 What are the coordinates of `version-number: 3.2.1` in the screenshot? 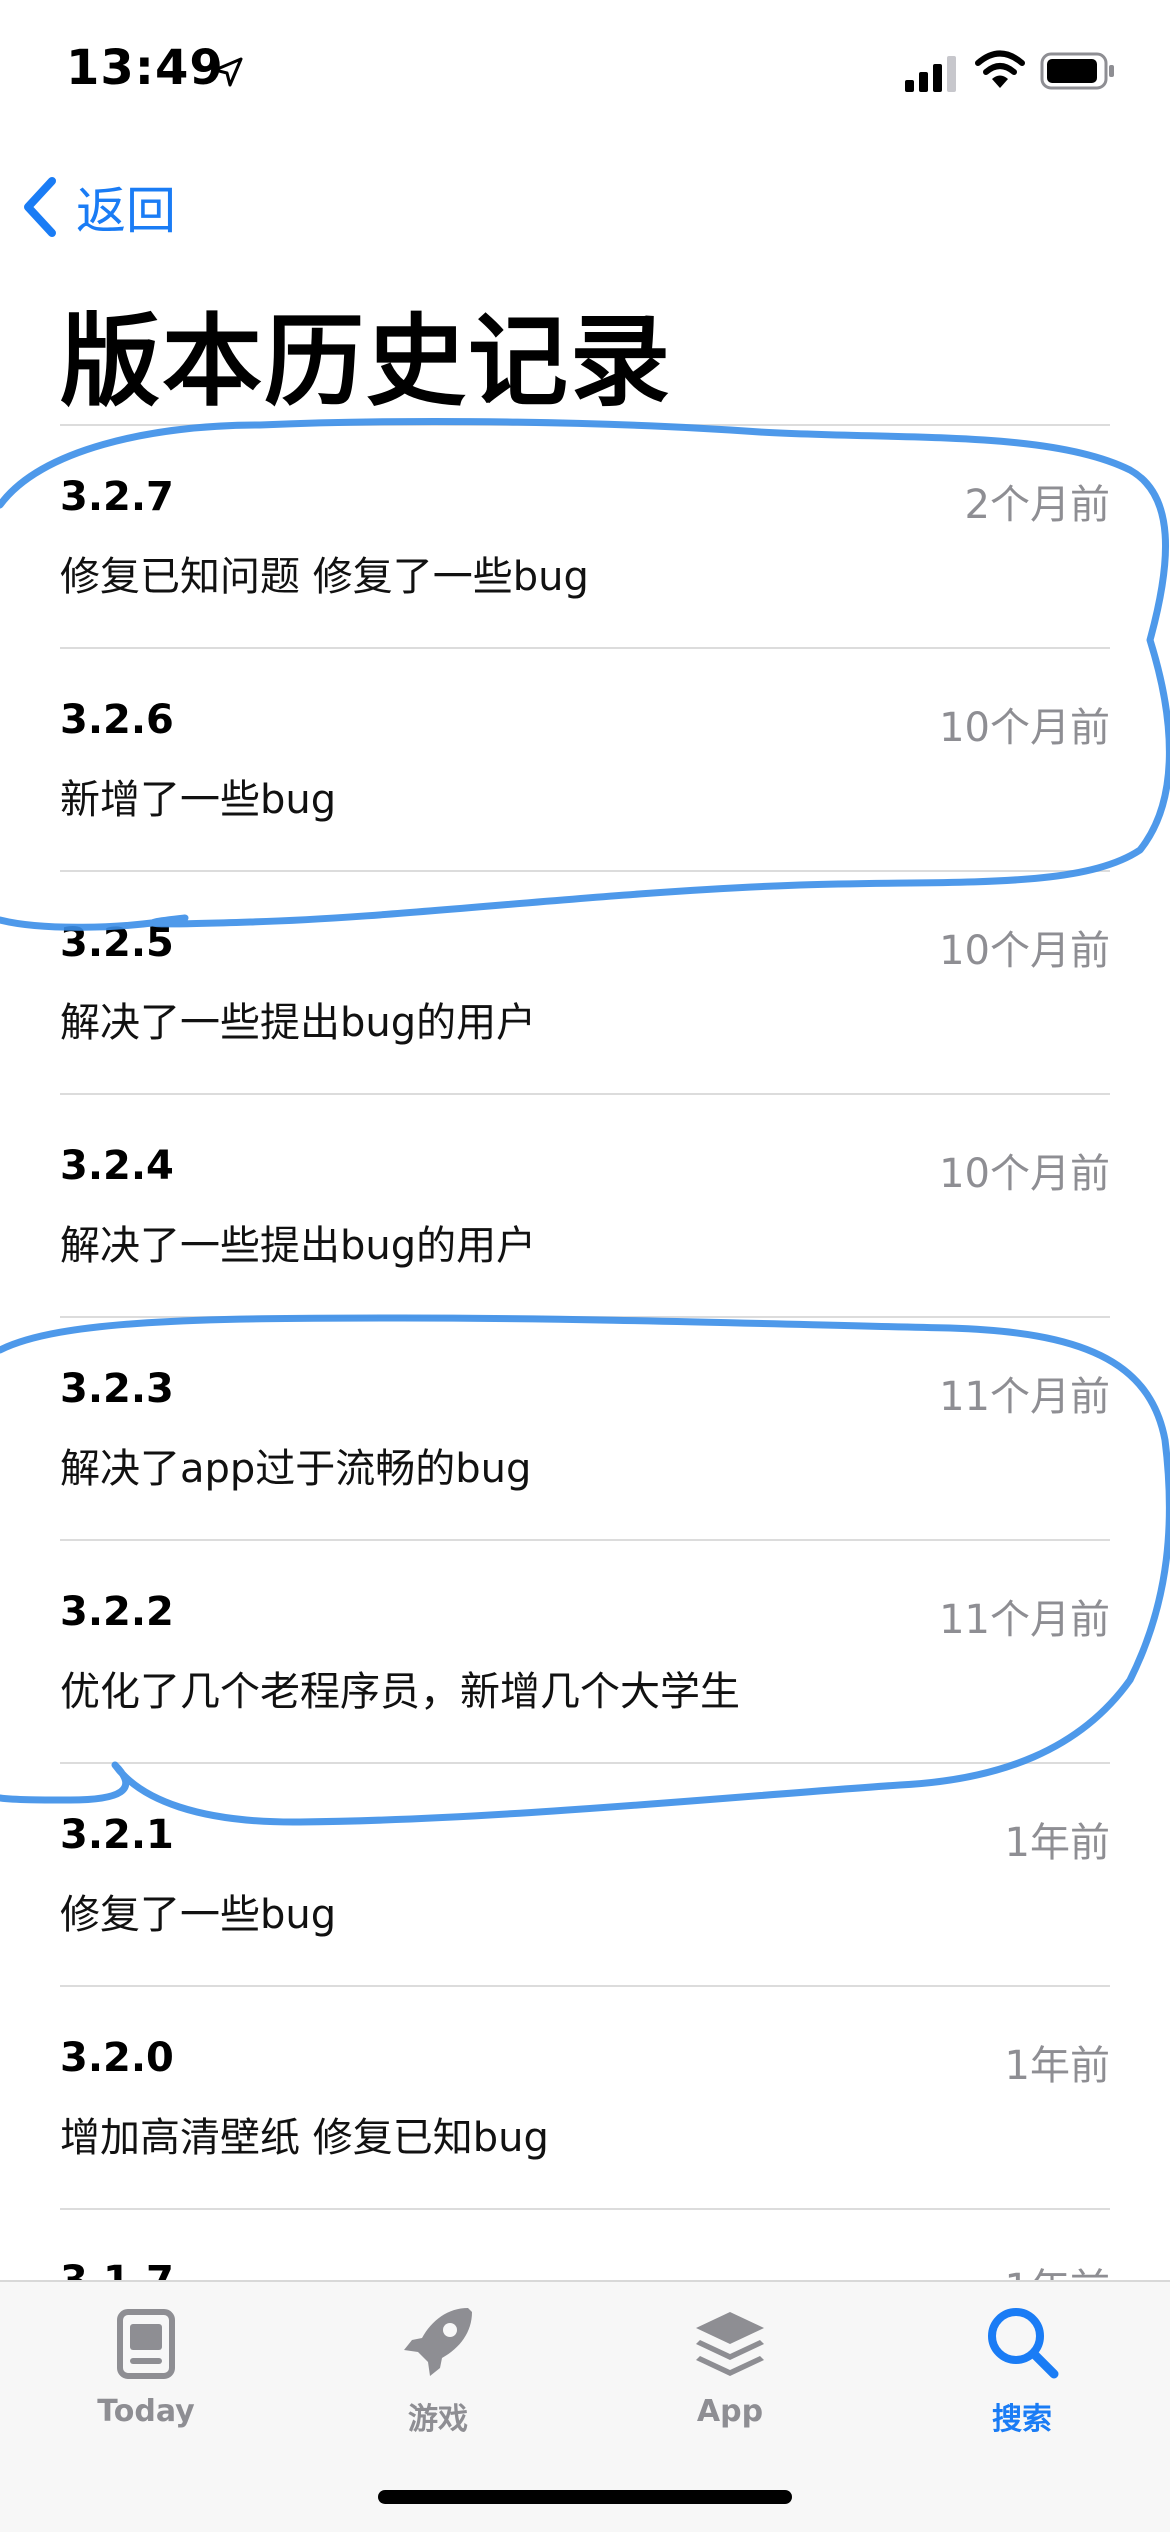 It's located at (117, 1835).